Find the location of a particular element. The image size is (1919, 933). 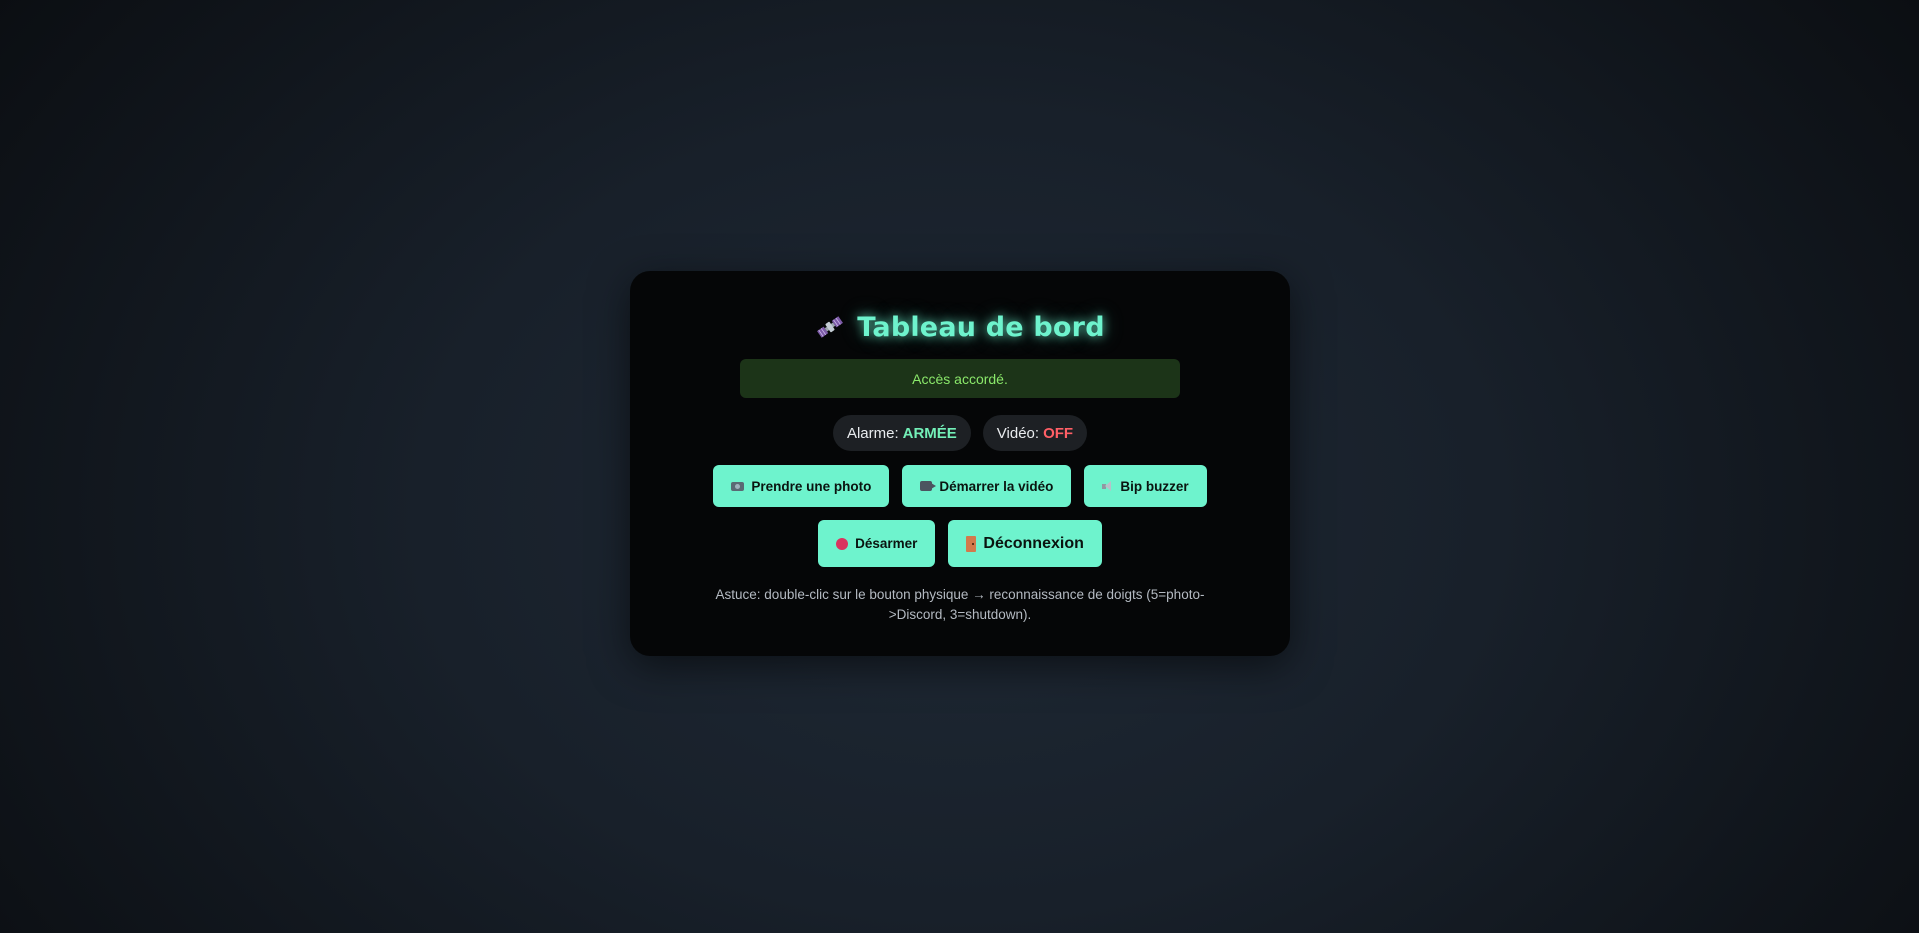

alarm-status-value: ARMÉE is located at coordinates (929, 433).